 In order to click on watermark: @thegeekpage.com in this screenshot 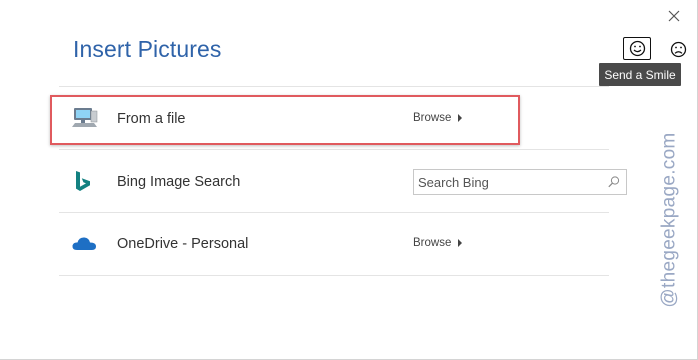, I will do `click(670, 220)`.